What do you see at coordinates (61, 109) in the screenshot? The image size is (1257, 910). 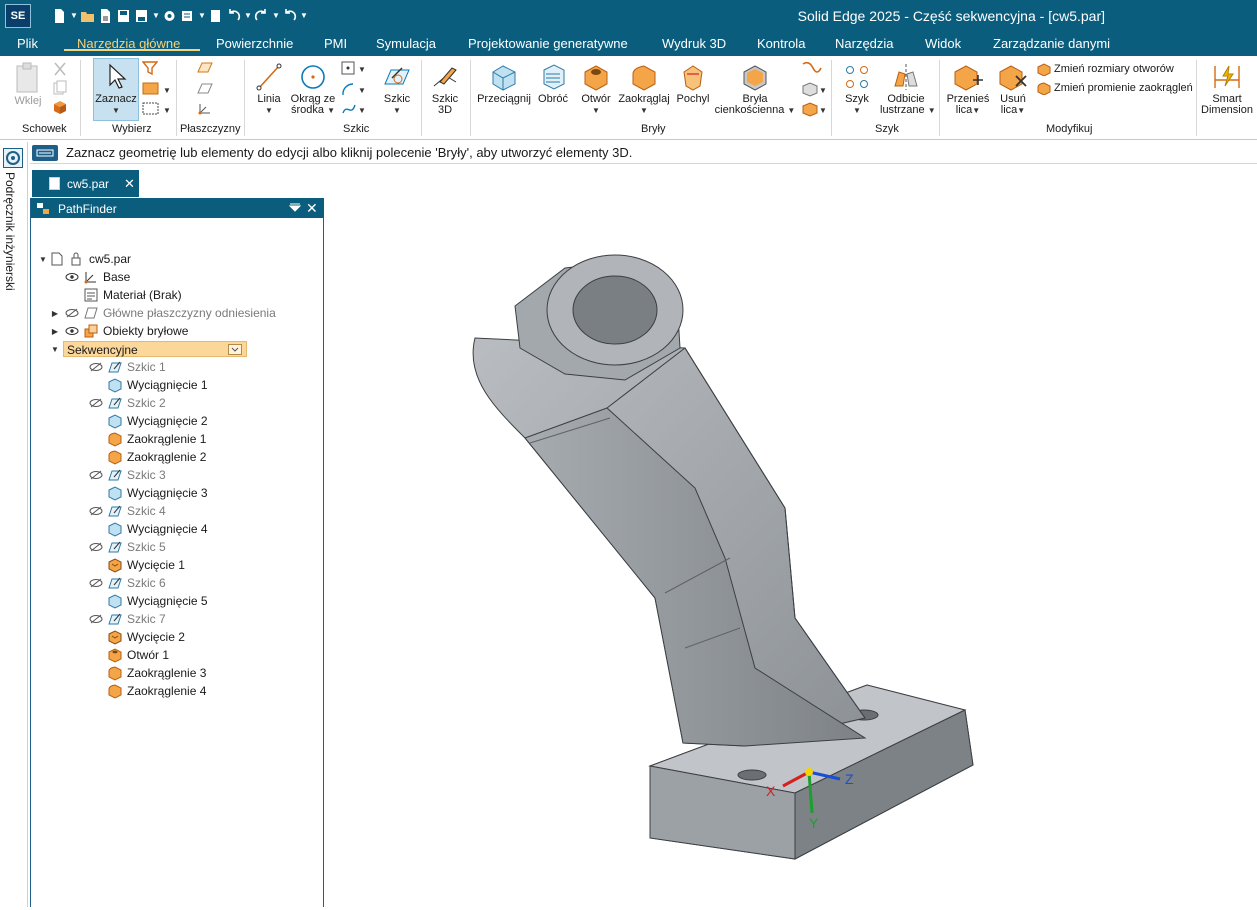 I see `format-painter-icon` at bounding box center [61, 109].